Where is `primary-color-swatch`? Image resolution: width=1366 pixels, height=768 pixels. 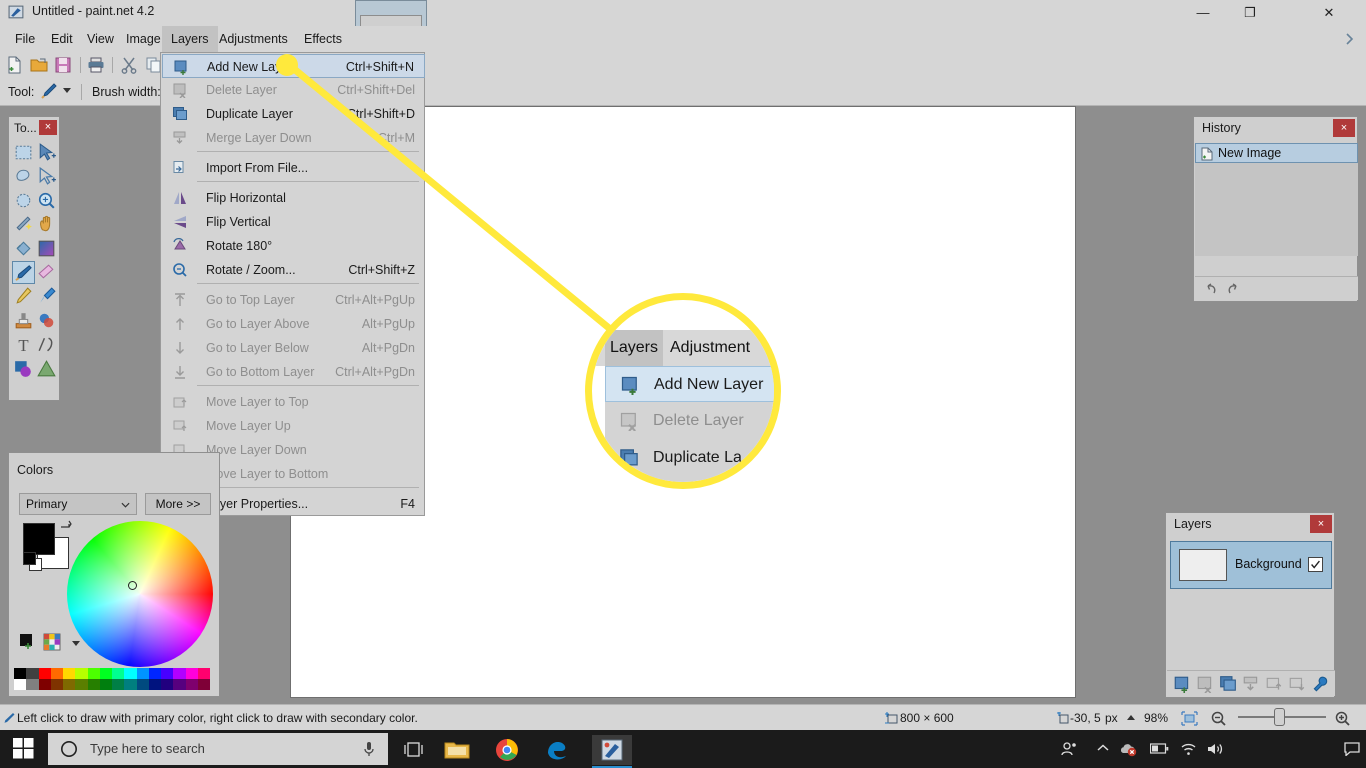
primary-color-swatch is located at coordinates (39, 539).